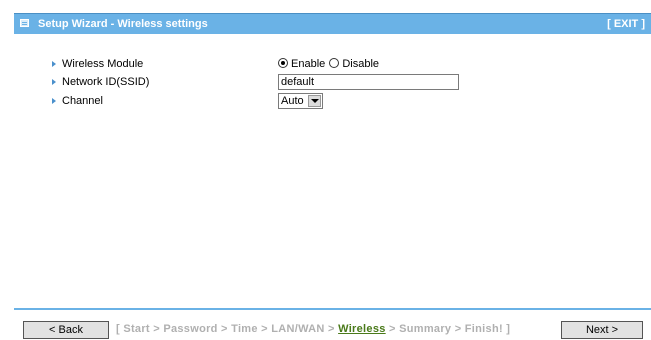 The image size is (651, 340). I want to click on disable-radio-label: Disable, so click(360, 64).